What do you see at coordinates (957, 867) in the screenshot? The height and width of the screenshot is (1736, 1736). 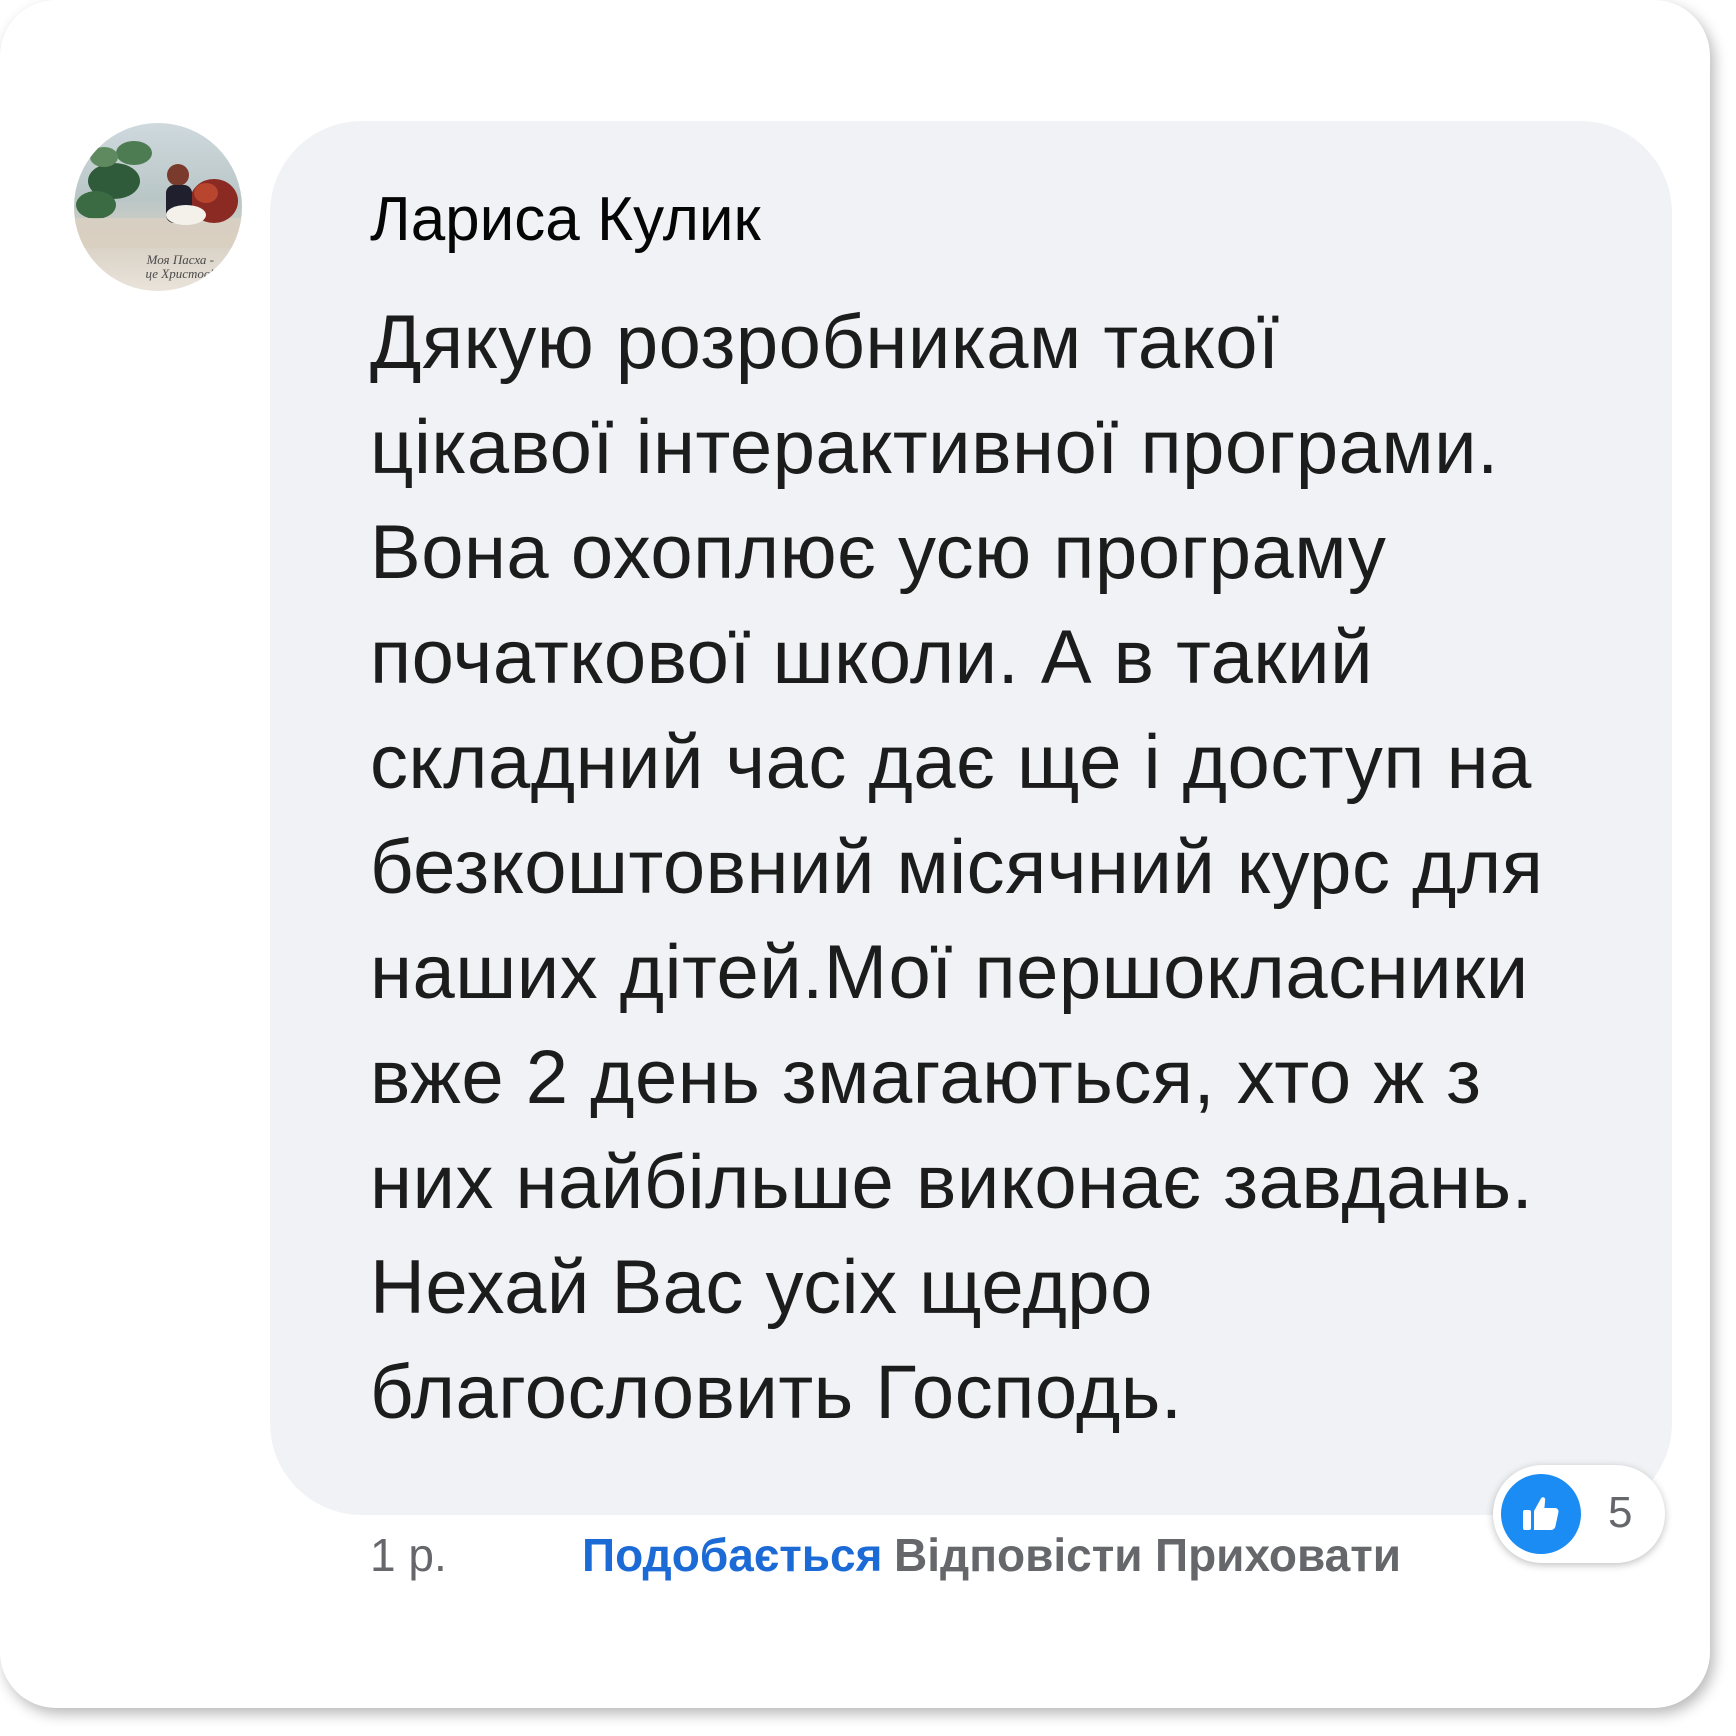 I see `comment-text-line: безкоштовний місячний курс для` at bounding box center [957, 867].